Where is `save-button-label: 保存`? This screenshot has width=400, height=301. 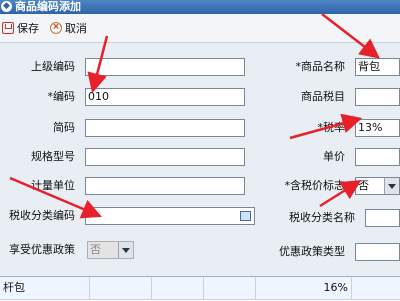 save-button-label: 保存 is located at coordinates (28, 28).